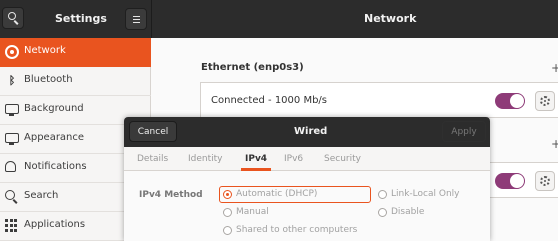  I want to click on cancel-button: Cancel, so click(153, 131).